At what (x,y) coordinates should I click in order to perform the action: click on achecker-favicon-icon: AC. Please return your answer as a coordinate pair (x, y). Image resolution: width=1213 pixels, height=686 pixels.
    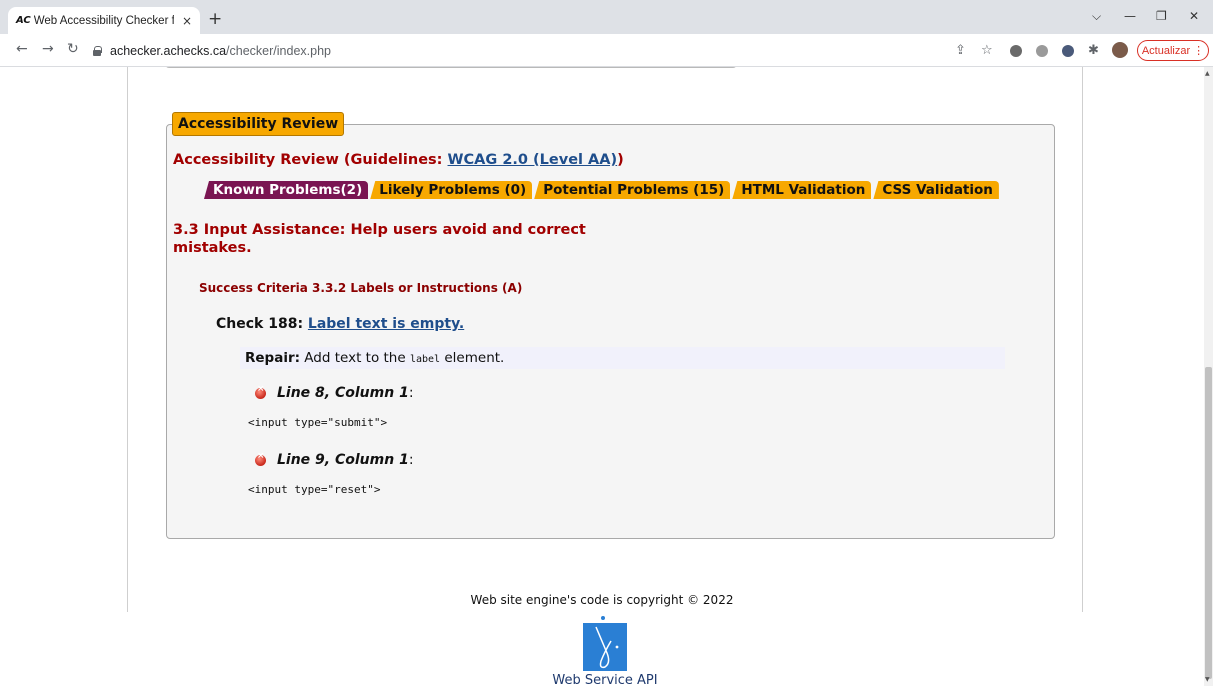
    Looking at the image, I should click on (23, 20).